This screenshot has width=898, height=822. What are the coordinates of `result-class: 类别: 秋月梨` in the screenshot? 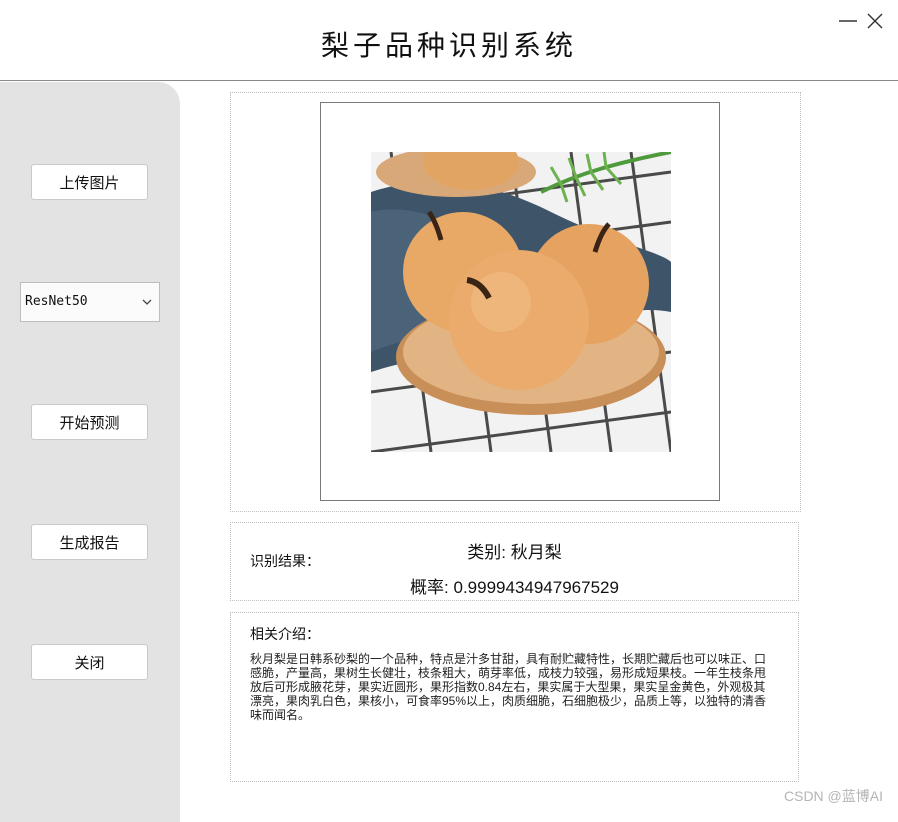 It's located at (514, 552).